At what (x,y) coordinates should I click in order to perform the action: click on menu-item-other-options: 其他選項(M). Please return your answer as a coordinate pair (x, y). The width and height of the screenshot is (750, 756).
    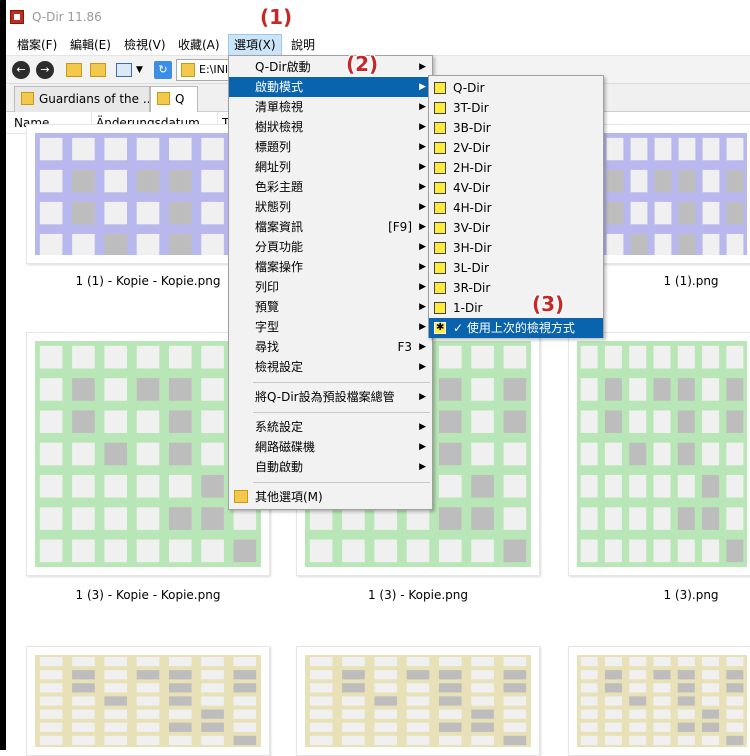
    Looking at the image, I should click on (330, 497).